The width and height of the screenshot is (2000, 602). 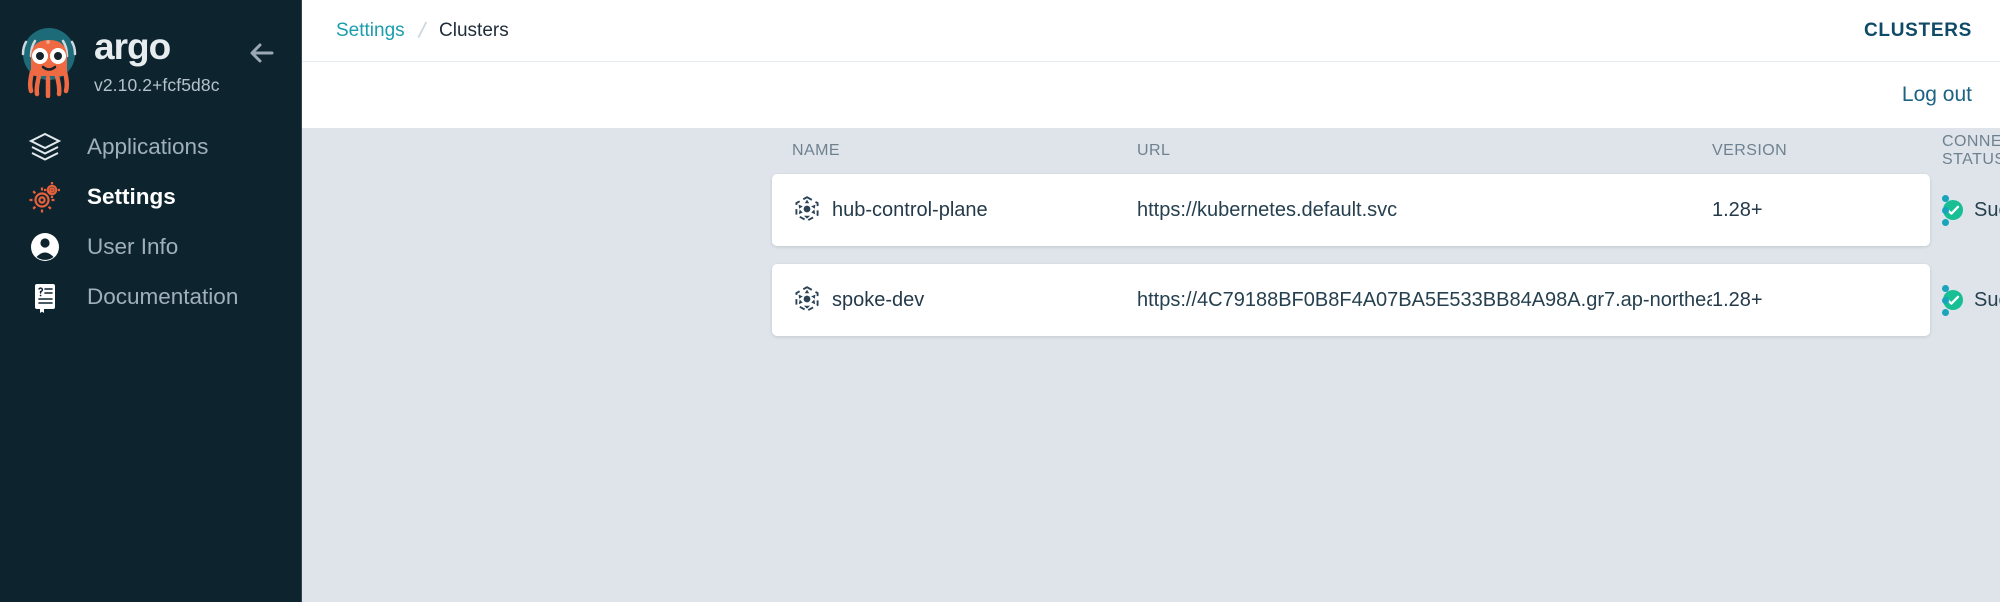 What do you see at coordinates (45, 247) in the screenshot?
I see `user-circle-icon` at bounding box center [45, 247].